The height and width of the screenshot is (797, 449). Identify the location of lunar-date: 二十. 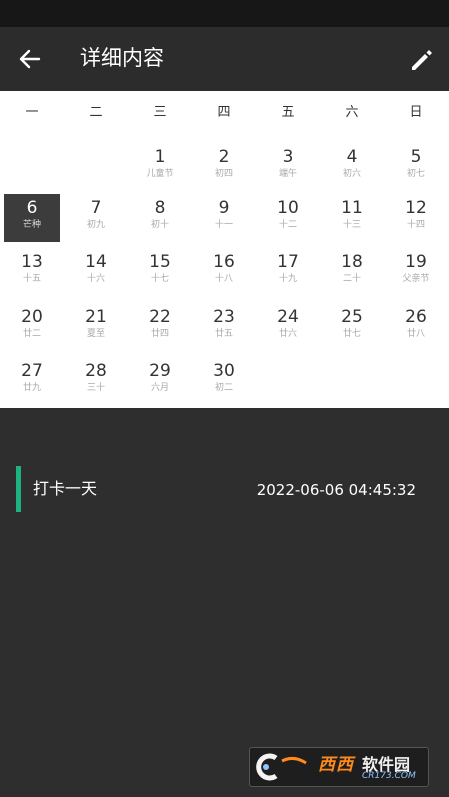
(351, 279).